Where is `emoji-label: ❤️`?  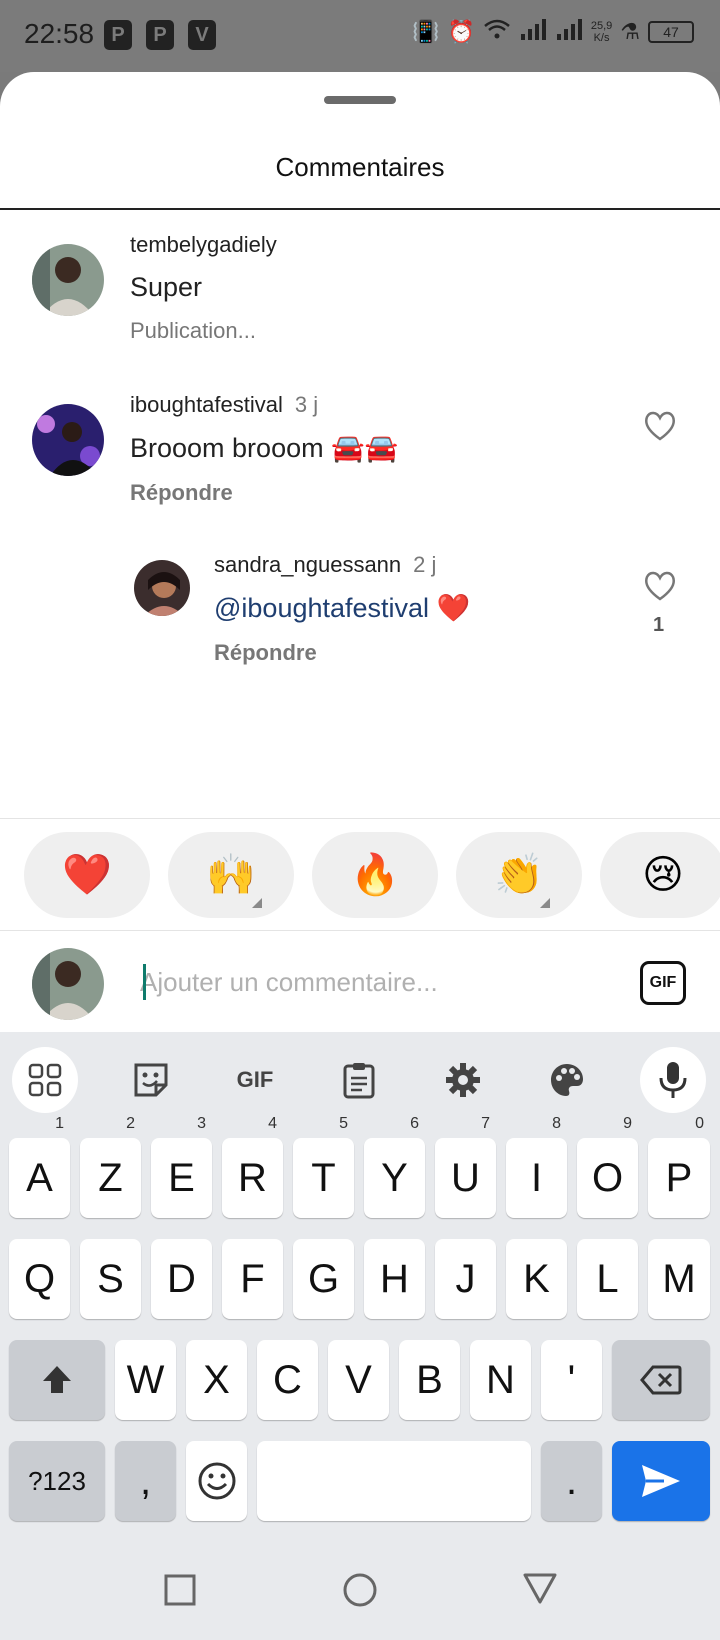 emoji-label: ❤️ is located at coordinates (87, 875).